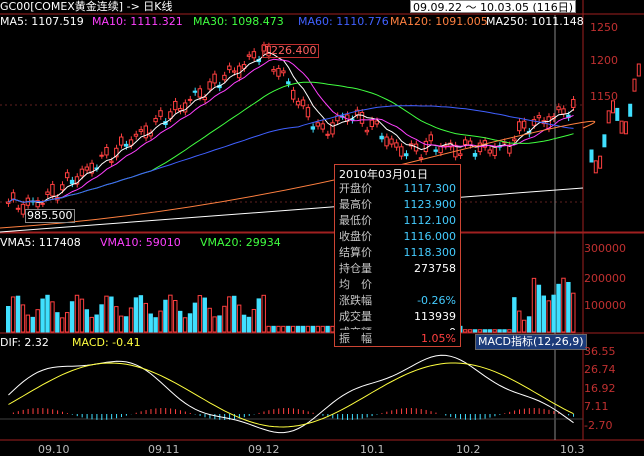  What do you see at coordinates (355, 220) in the screenshot?
I see `tooltip-key: 最低价` at bounding box center [355, 220].